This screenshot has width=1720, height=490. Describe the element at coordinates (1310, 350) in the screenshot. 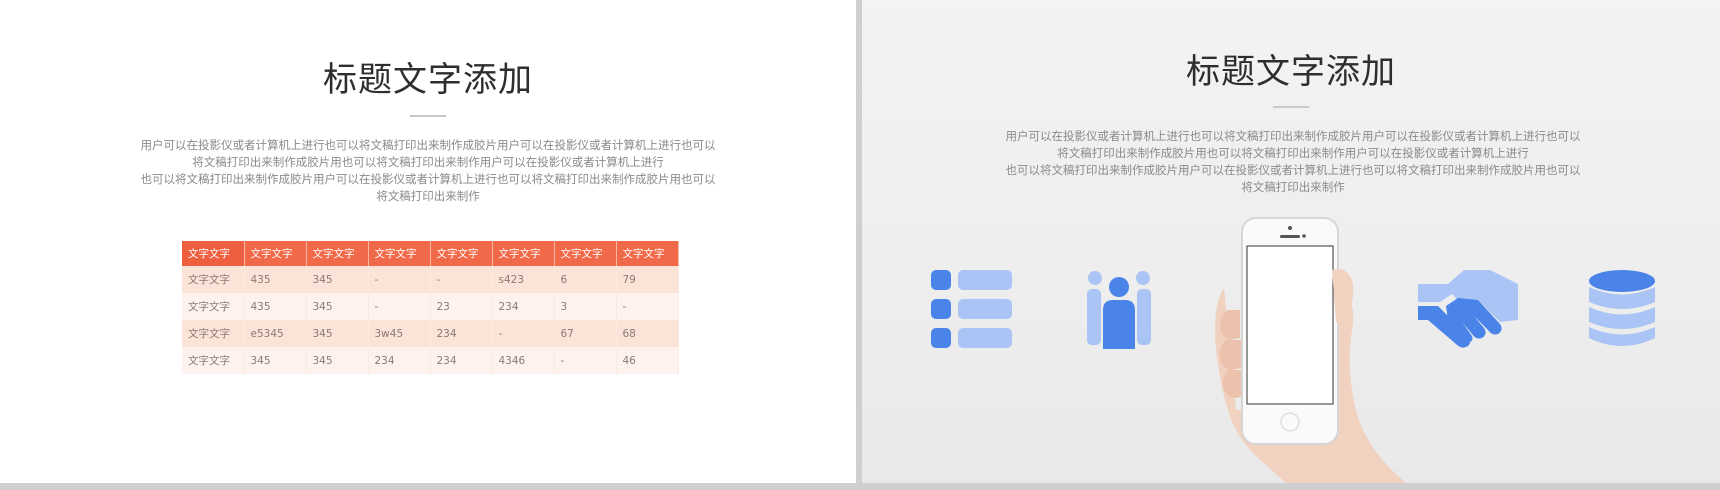

I see `phone-in-hand-image` at that location.